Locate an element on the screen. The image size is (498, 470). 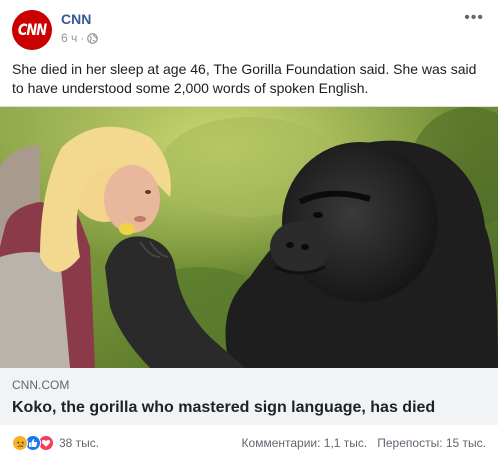
avatar: CNN is located at coordinates (32, 30).